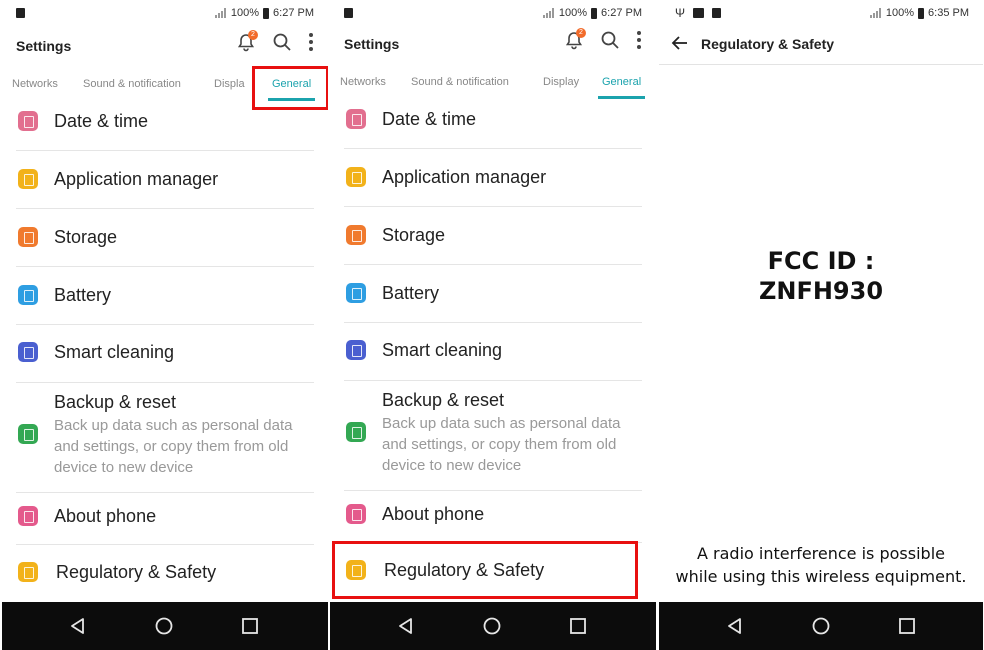 This screenshot has height=650, width=984. I want to click on phone-info-icon, so click(28, 516).